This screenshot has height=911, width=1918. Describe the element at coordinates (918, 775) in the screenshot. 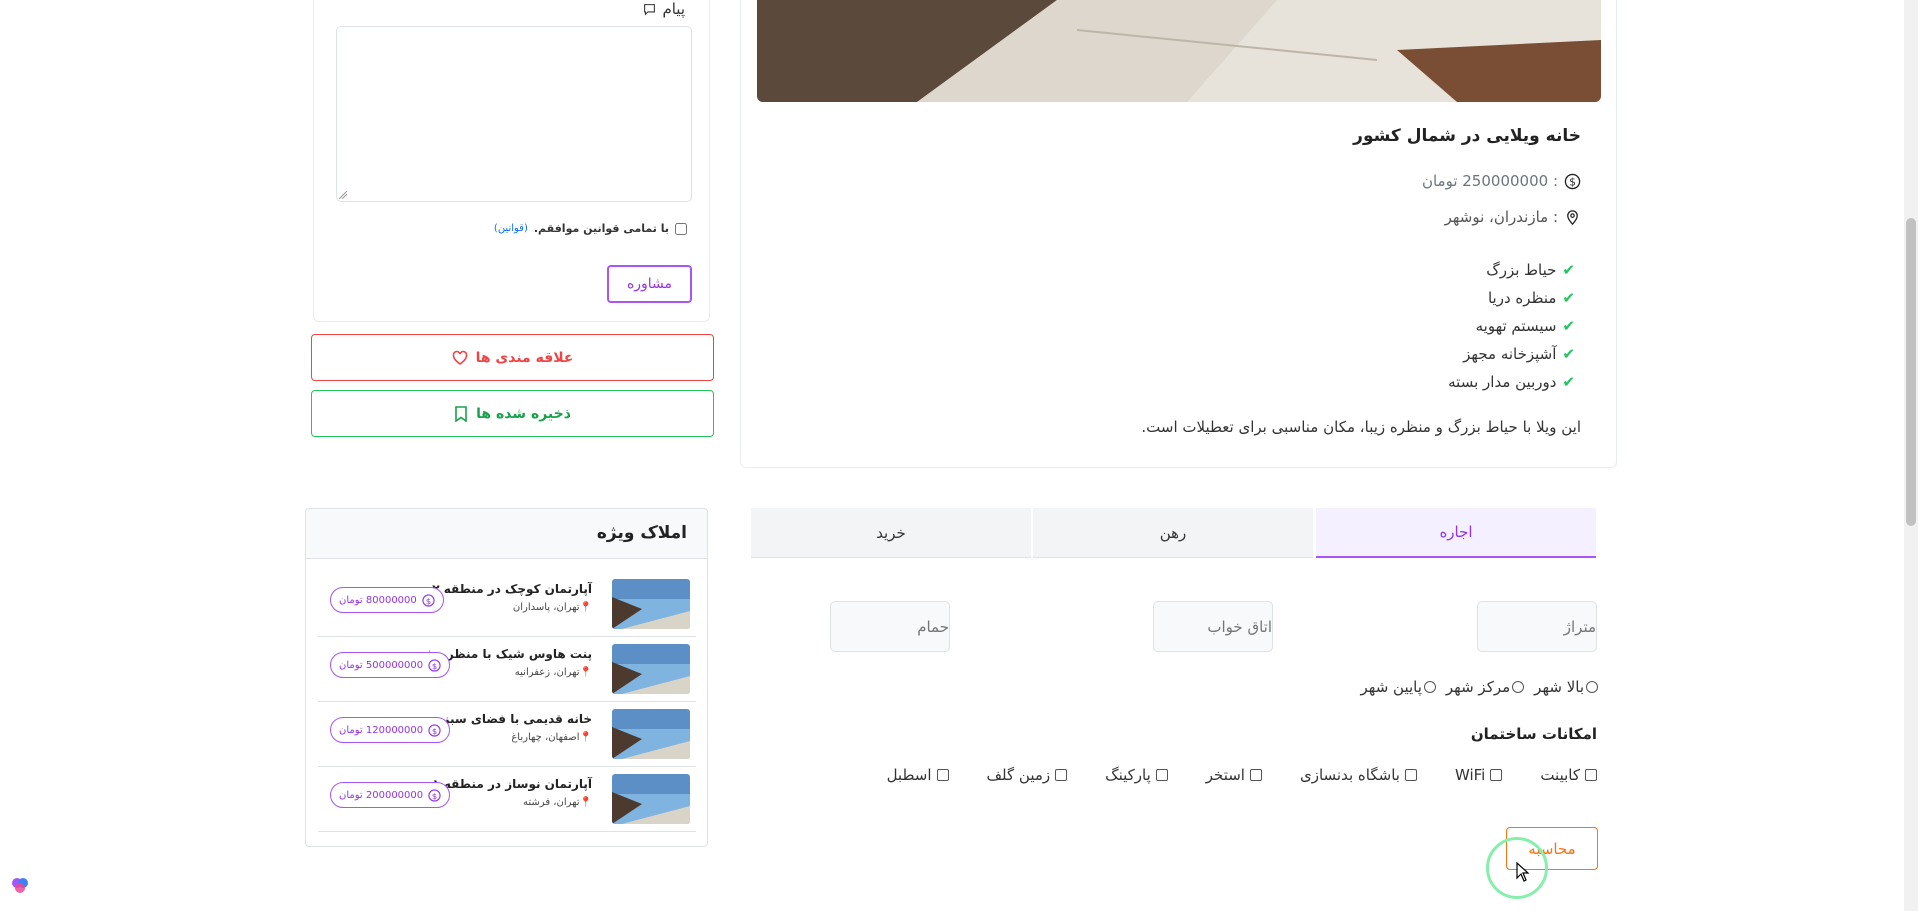

I see `amenity-stable: اسطبل` at that location.